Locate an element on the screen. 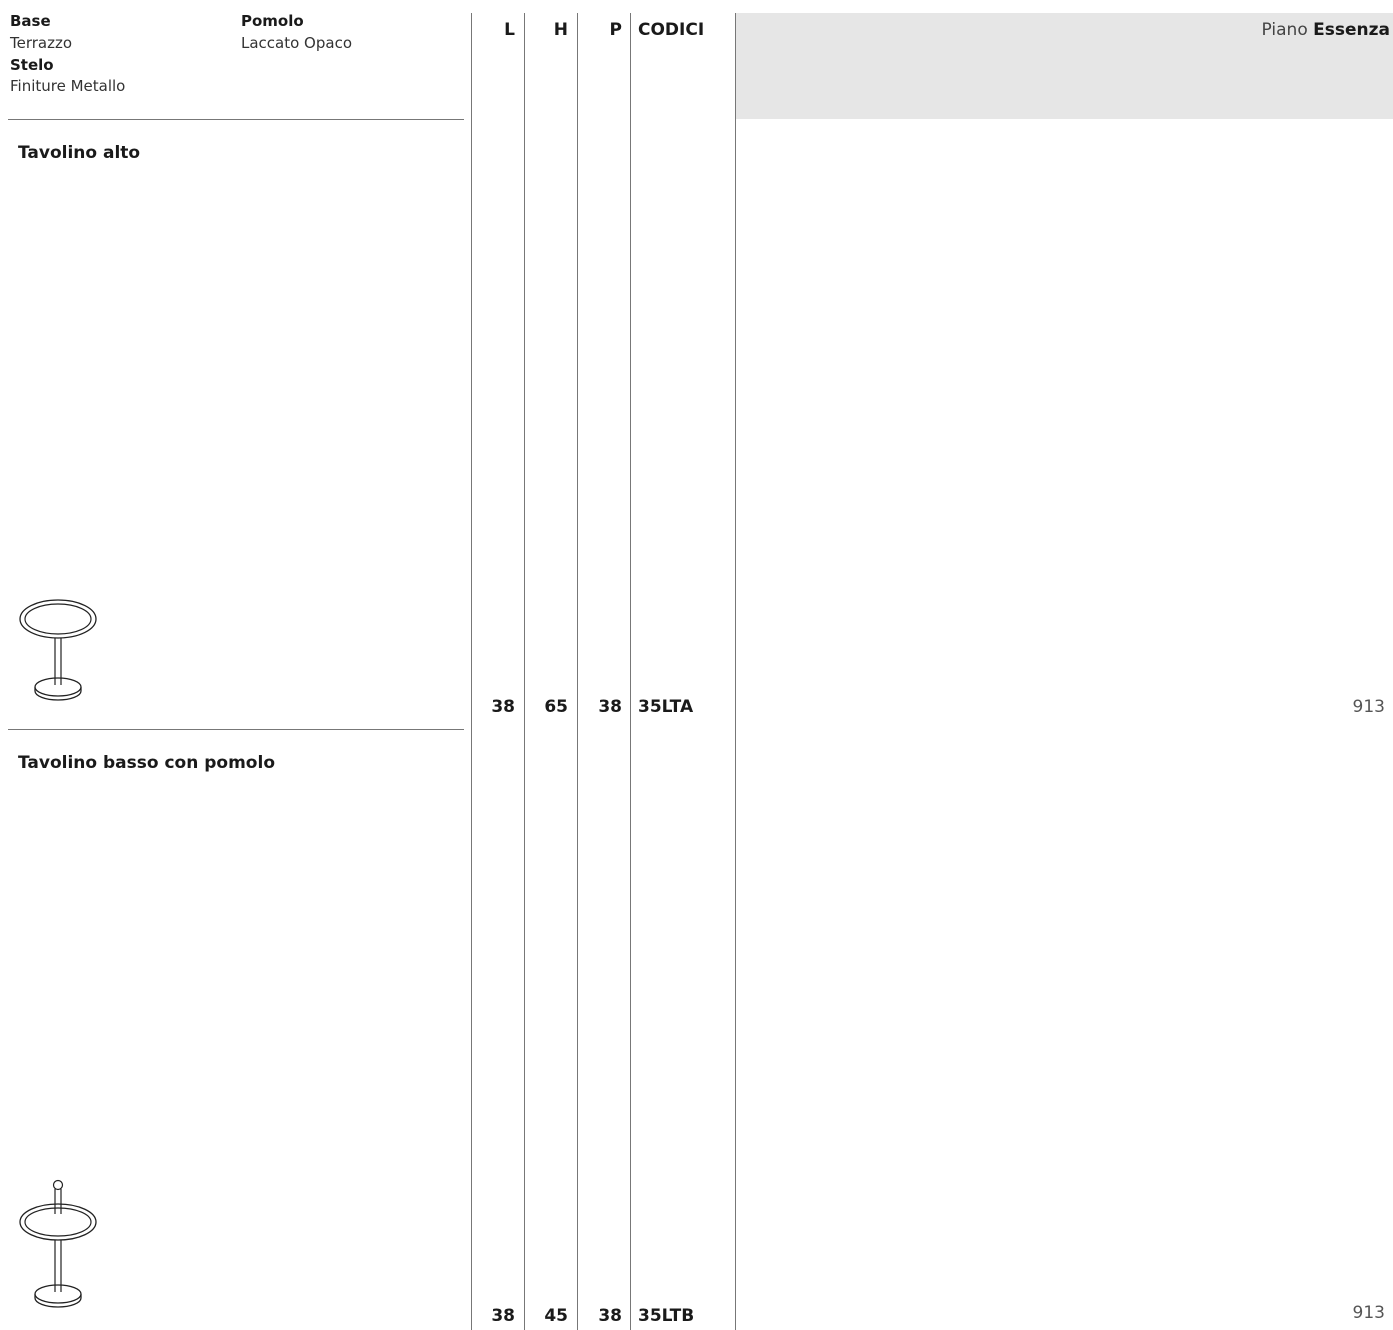 The height and width of the screenshot is (1330, 1393). column-header-h: H is located at coordinates (560, 30).